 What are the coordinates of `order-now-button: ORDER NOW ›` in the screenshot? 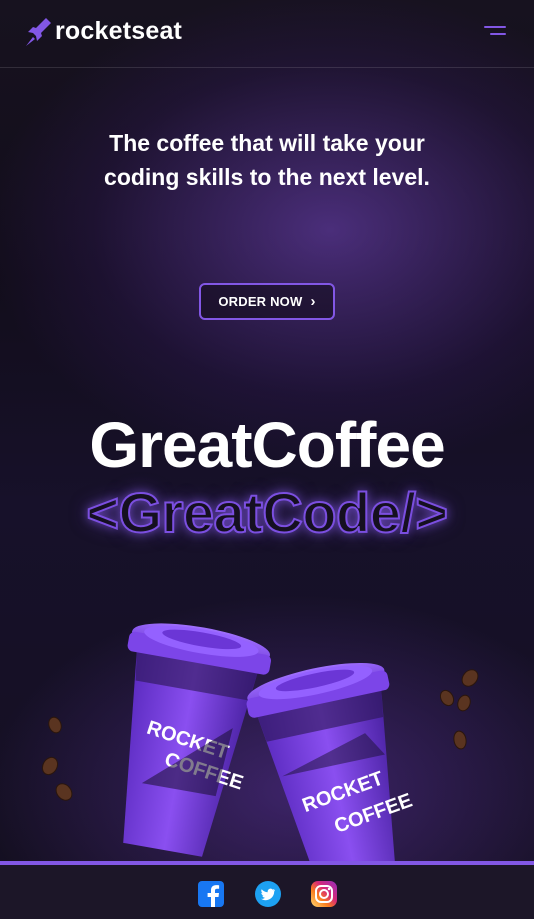 It's located at (267, 301).